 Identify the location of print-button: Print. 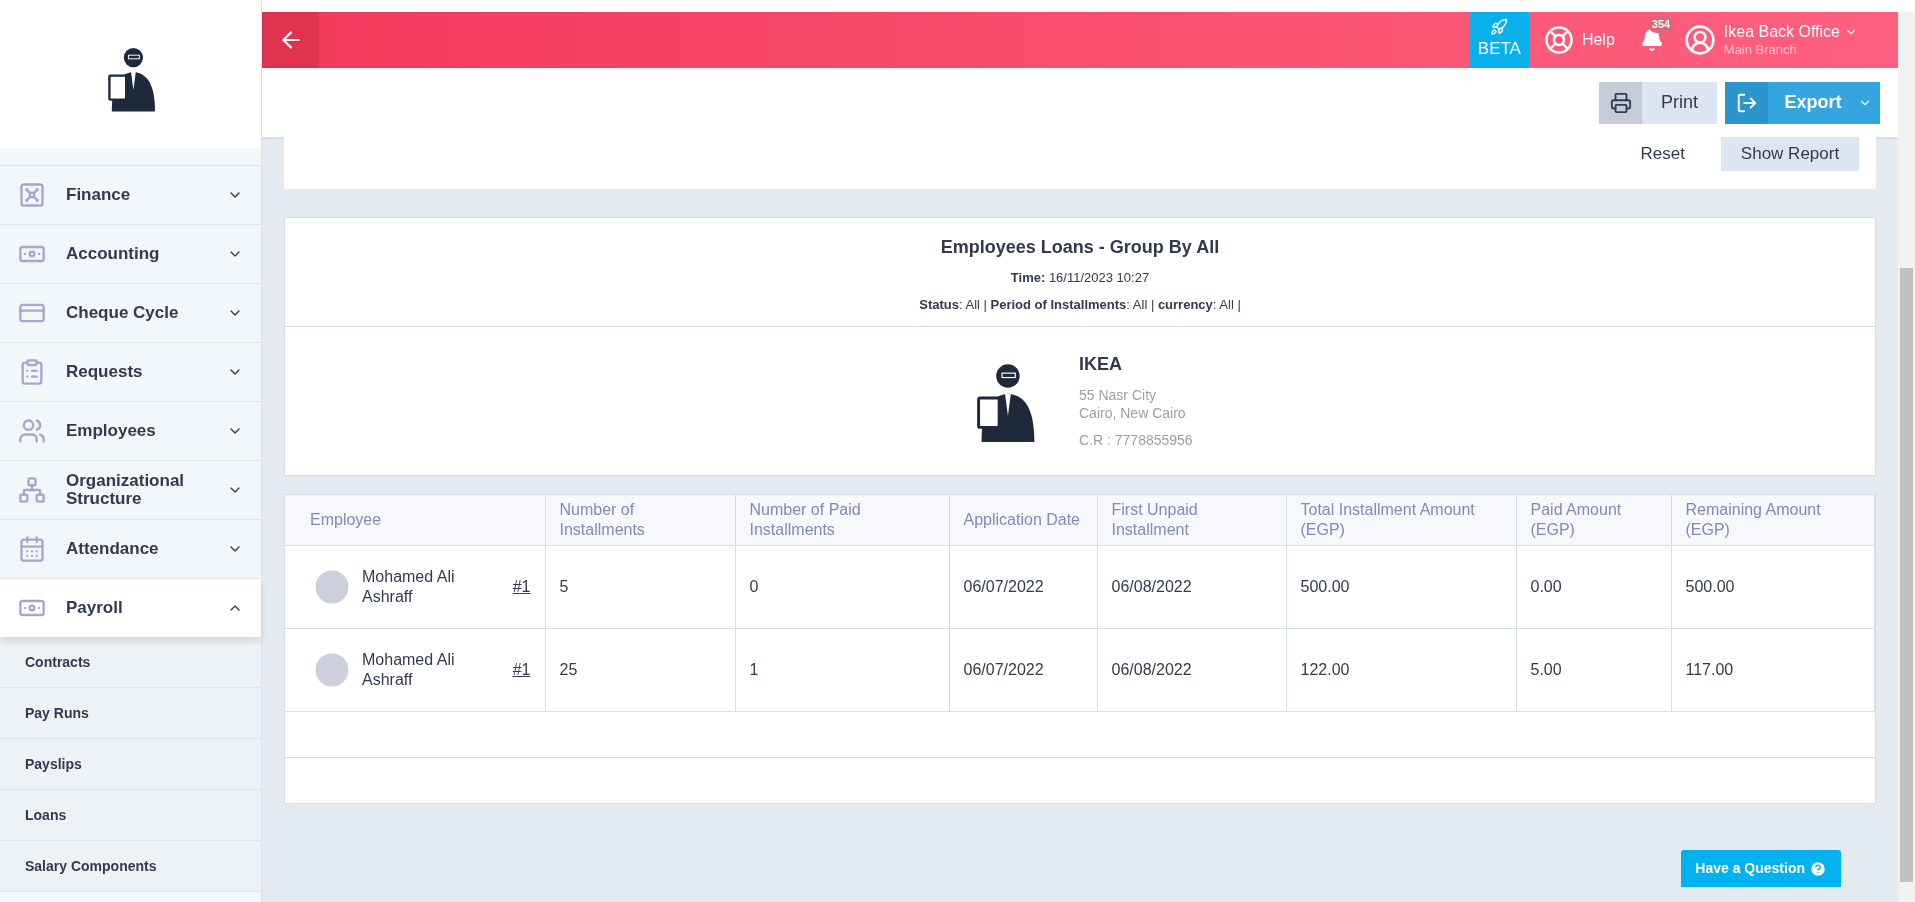
(1658, 102).